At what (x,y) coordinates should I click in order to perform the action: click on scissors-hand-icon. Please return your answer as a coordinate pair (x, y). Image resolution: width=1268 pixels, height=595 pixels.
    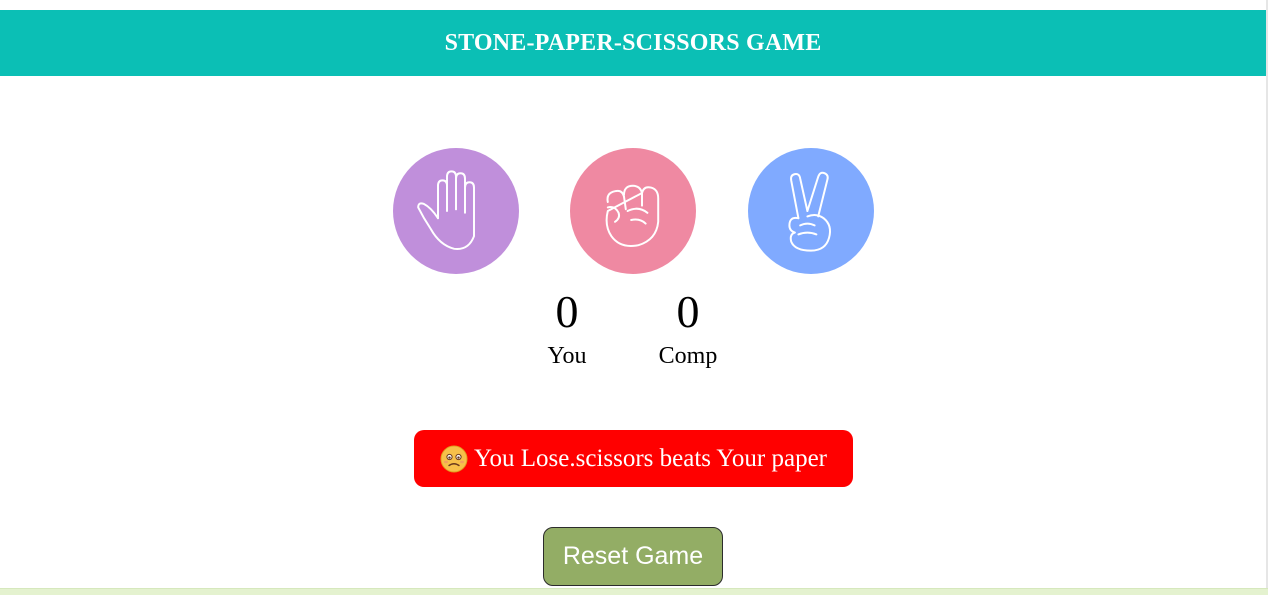
    Looking at the image, I should click on (810, 211).